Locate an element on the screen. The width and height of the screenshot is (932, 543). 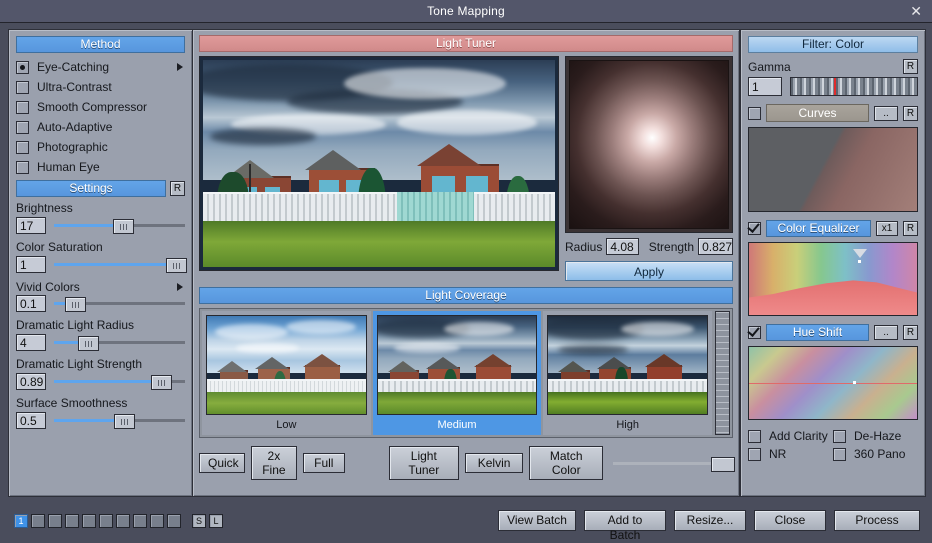
curves-label: Curves is located at coordinates (817, 113).